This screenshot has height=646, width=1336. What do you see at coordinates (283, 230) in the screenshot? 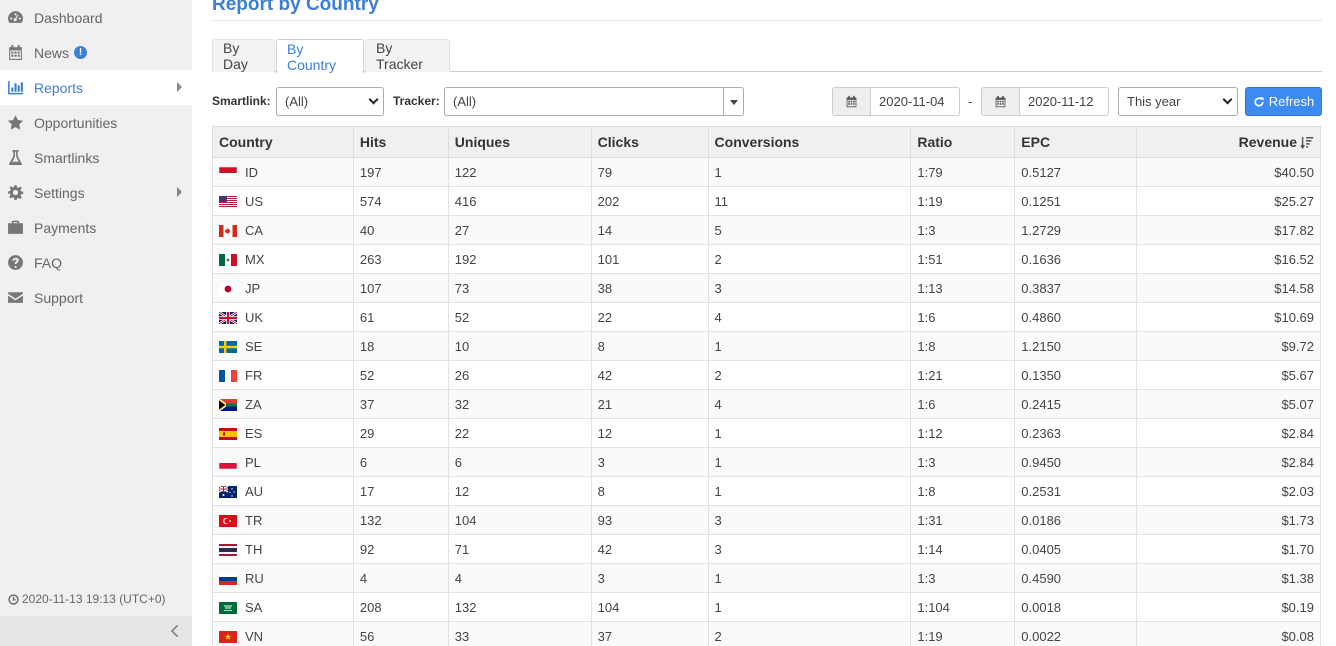
I see `cell-country: CA` at bounding box center [283, 230].